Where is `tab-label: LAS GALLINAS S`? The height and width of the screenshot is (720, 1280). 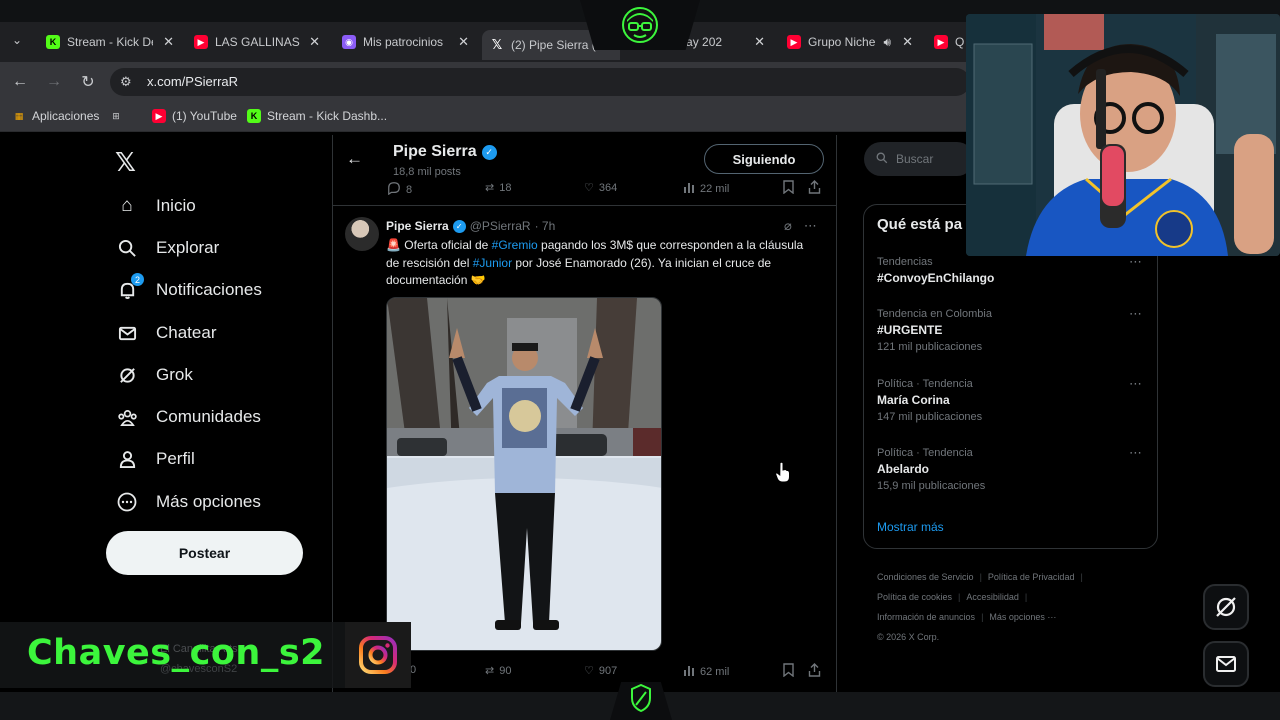
tab-label: LAS GALLINAS S is located at coordinates (258, 42).